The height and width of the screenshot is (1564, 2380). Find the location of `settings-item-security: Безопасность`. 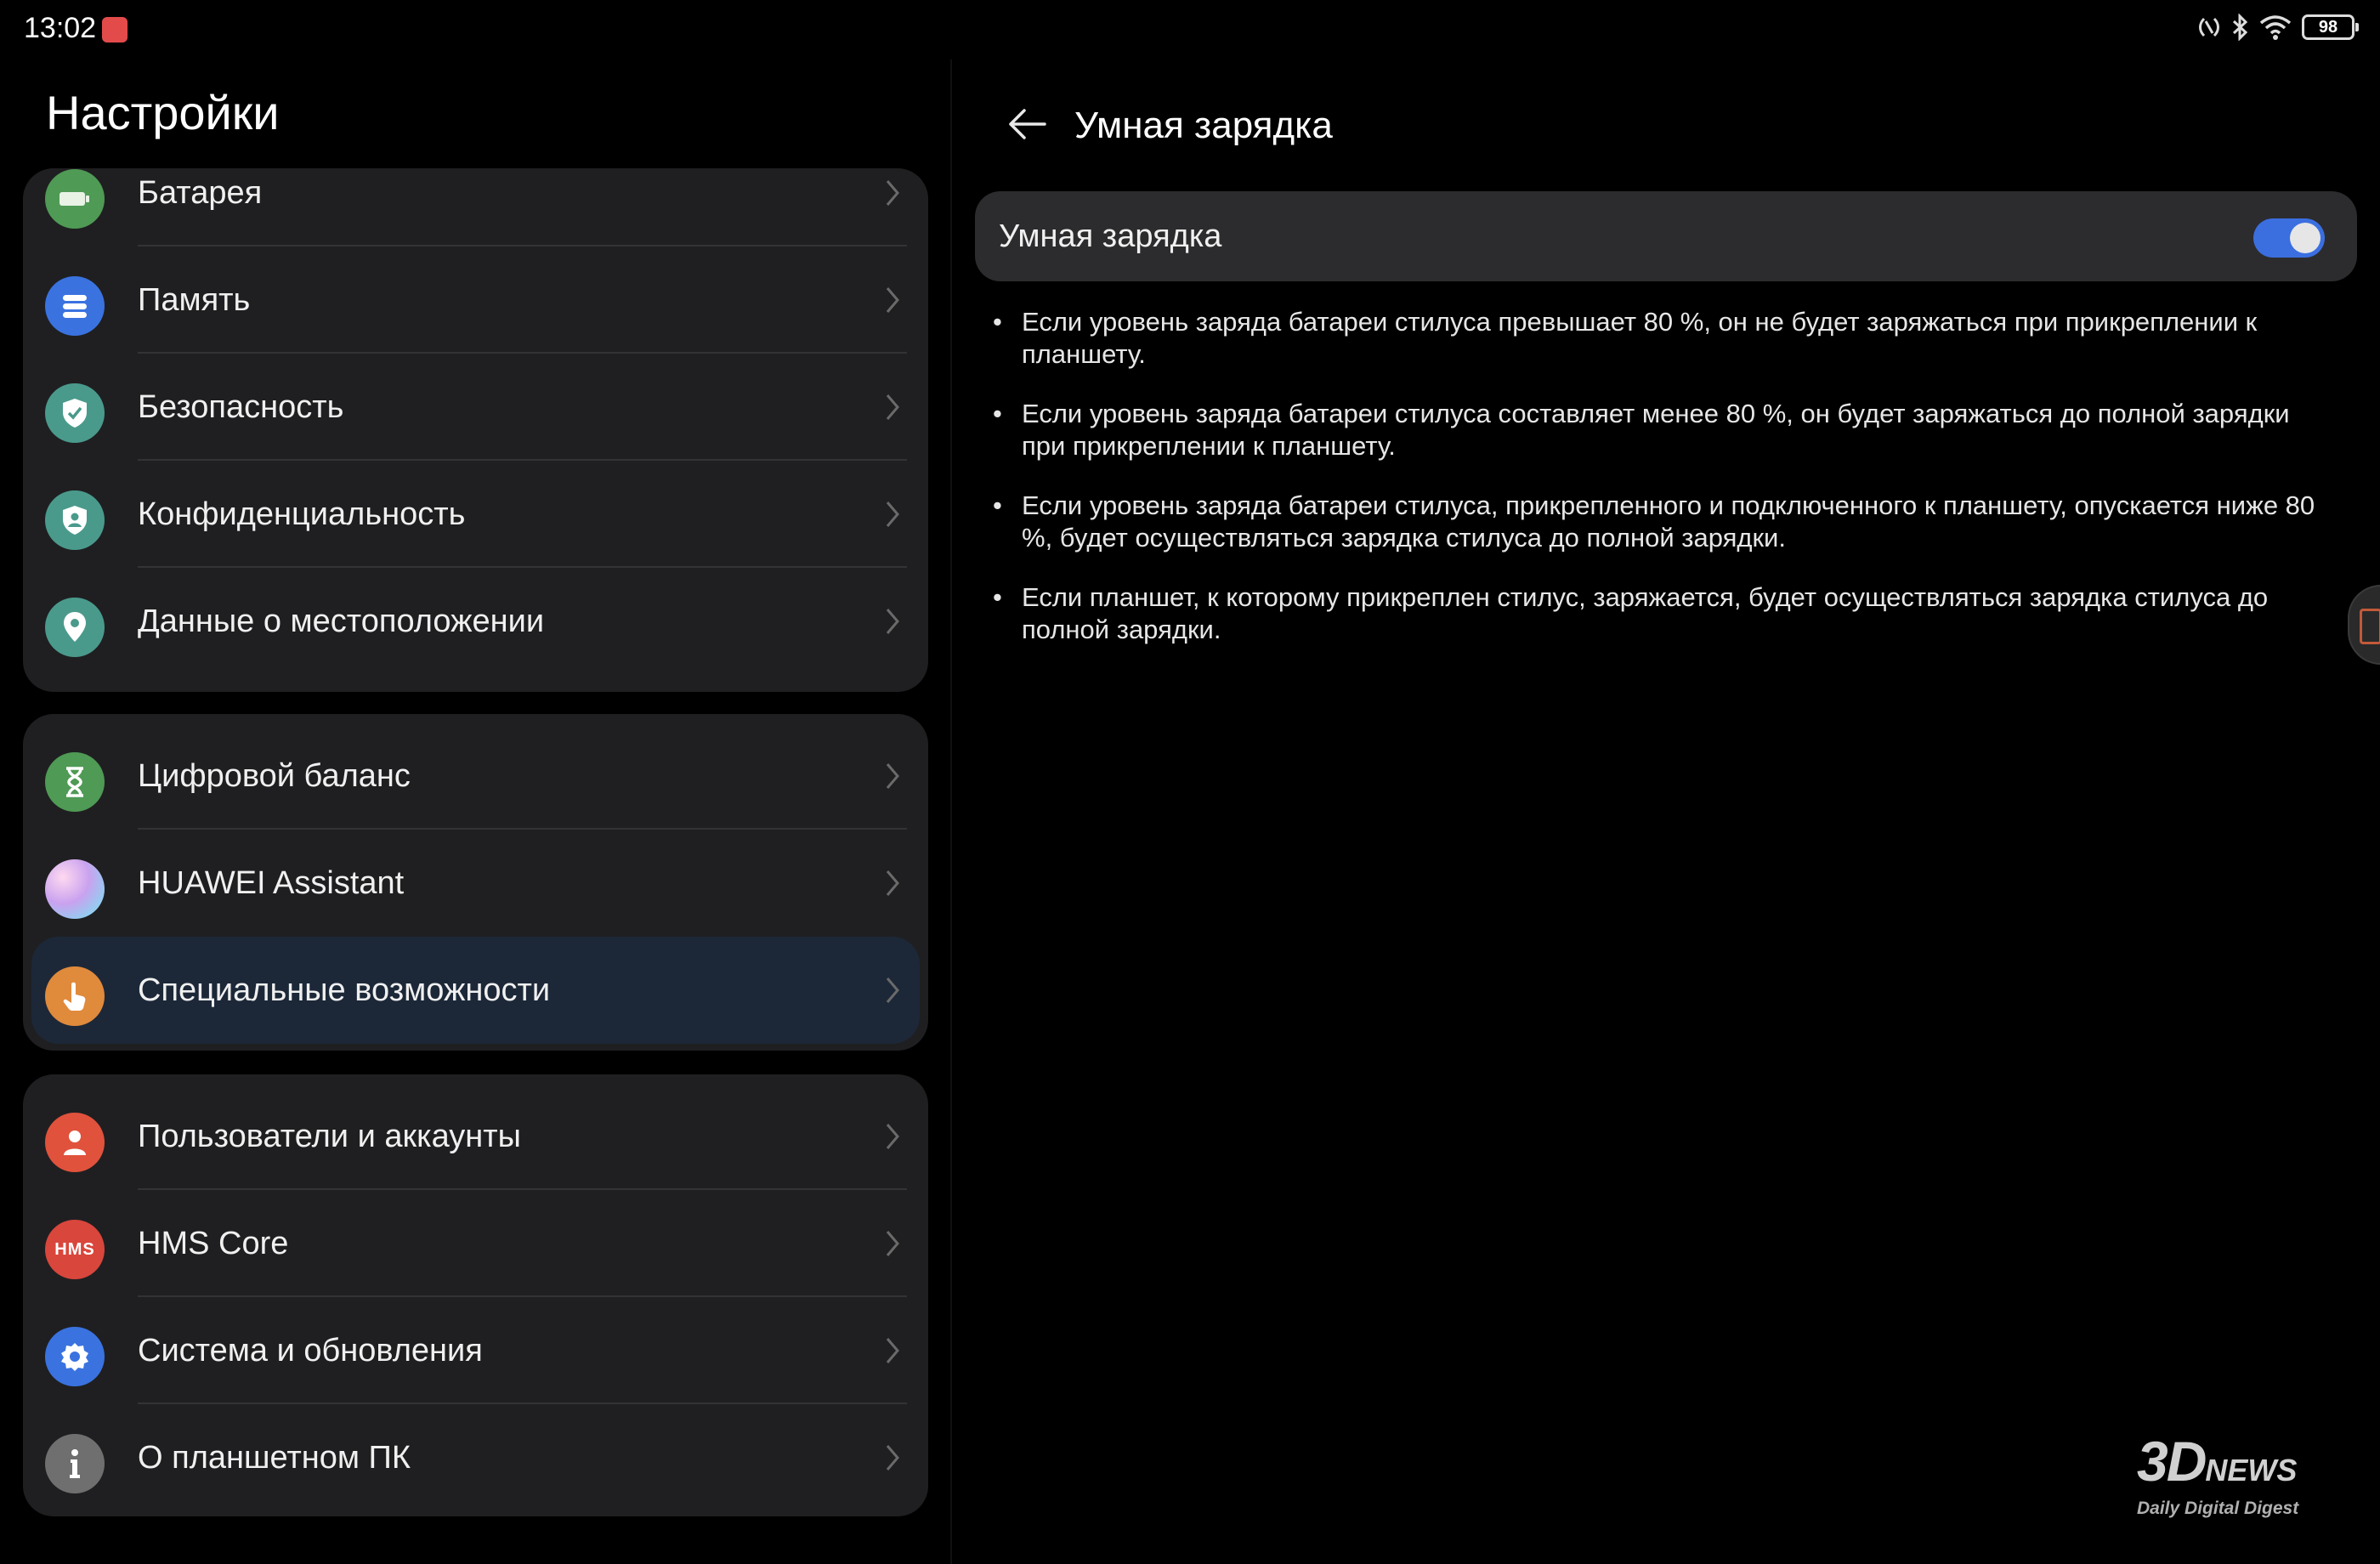

settings-item-security: Безопасность is located at coordinates (475, 407).